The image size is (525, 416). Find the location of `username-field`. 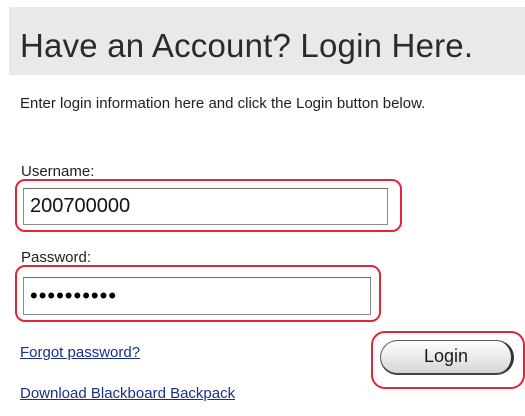

username-field is located at coordinates (205, 206).